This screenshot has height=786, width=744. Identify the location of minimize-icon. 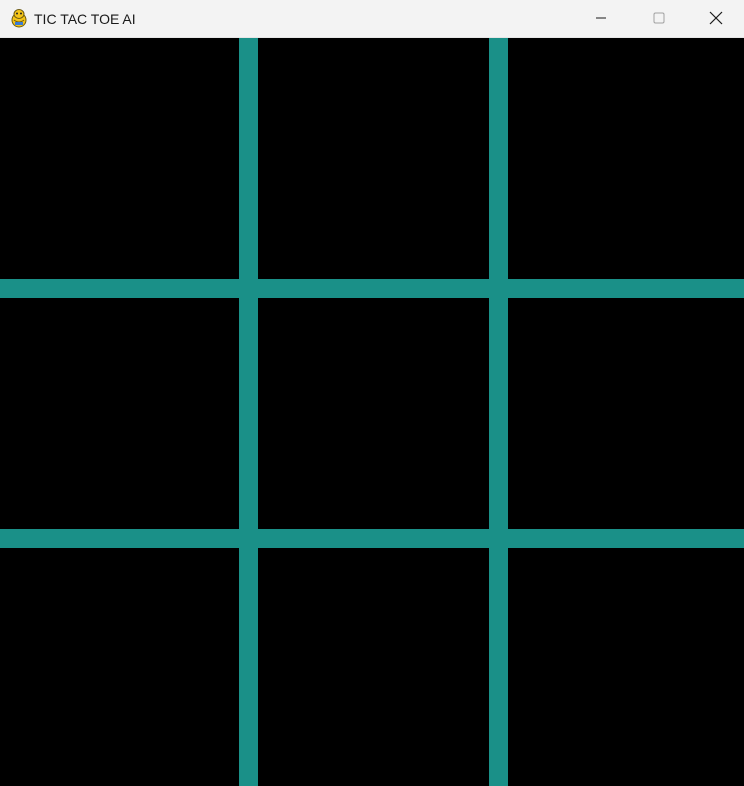
(601, 19).